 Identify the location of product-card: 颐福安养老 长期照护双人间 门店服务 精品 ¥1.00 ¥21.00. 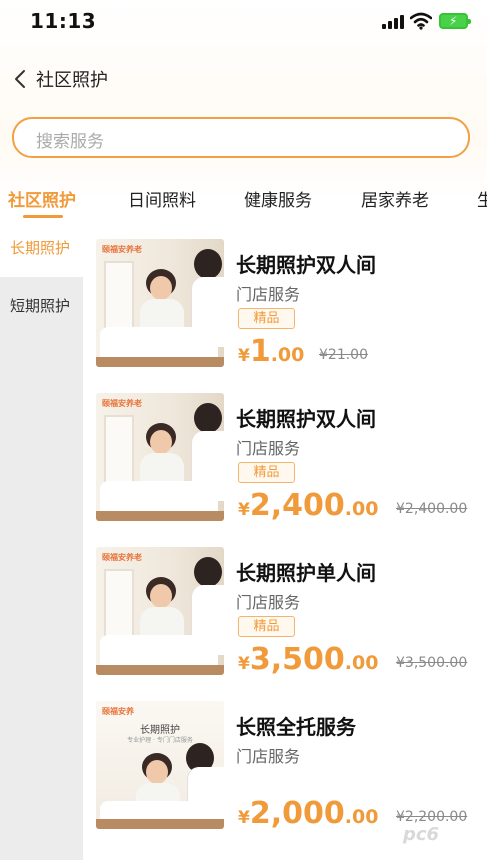
(285, 308).